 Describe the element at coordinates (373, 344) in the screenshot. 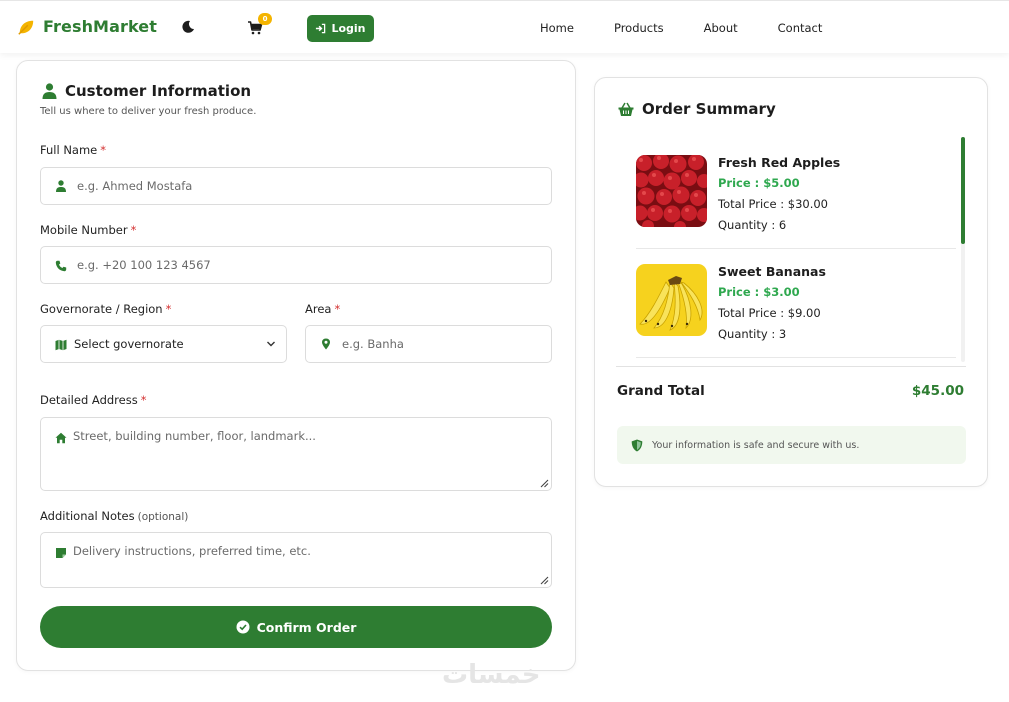

I see `area-placeholder: e.g. Banha` at that location.